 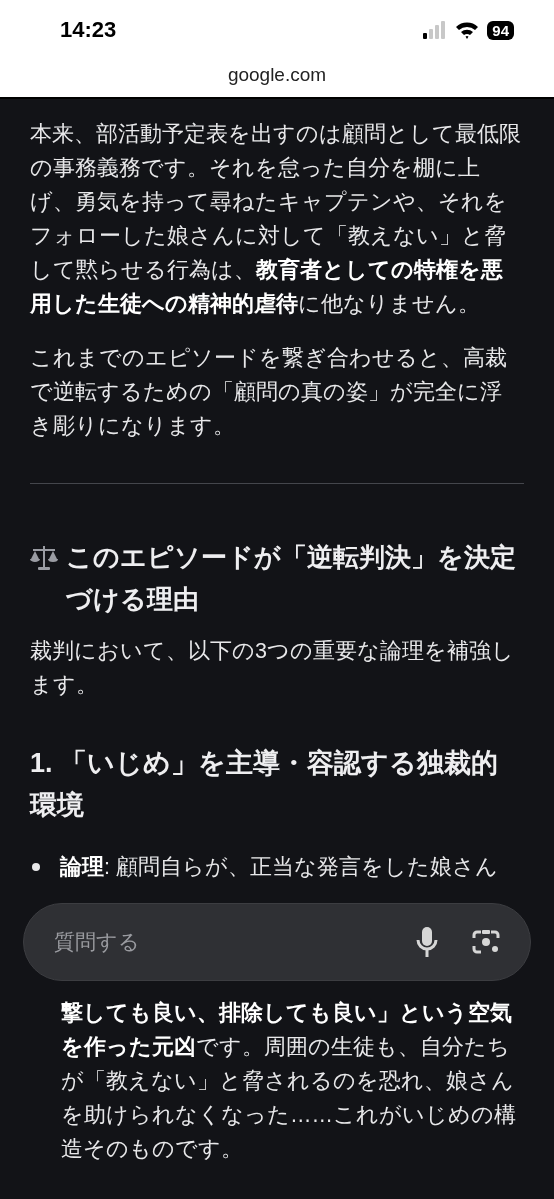 I want to click on status-time: 14:23, so click(x=88, y=30).